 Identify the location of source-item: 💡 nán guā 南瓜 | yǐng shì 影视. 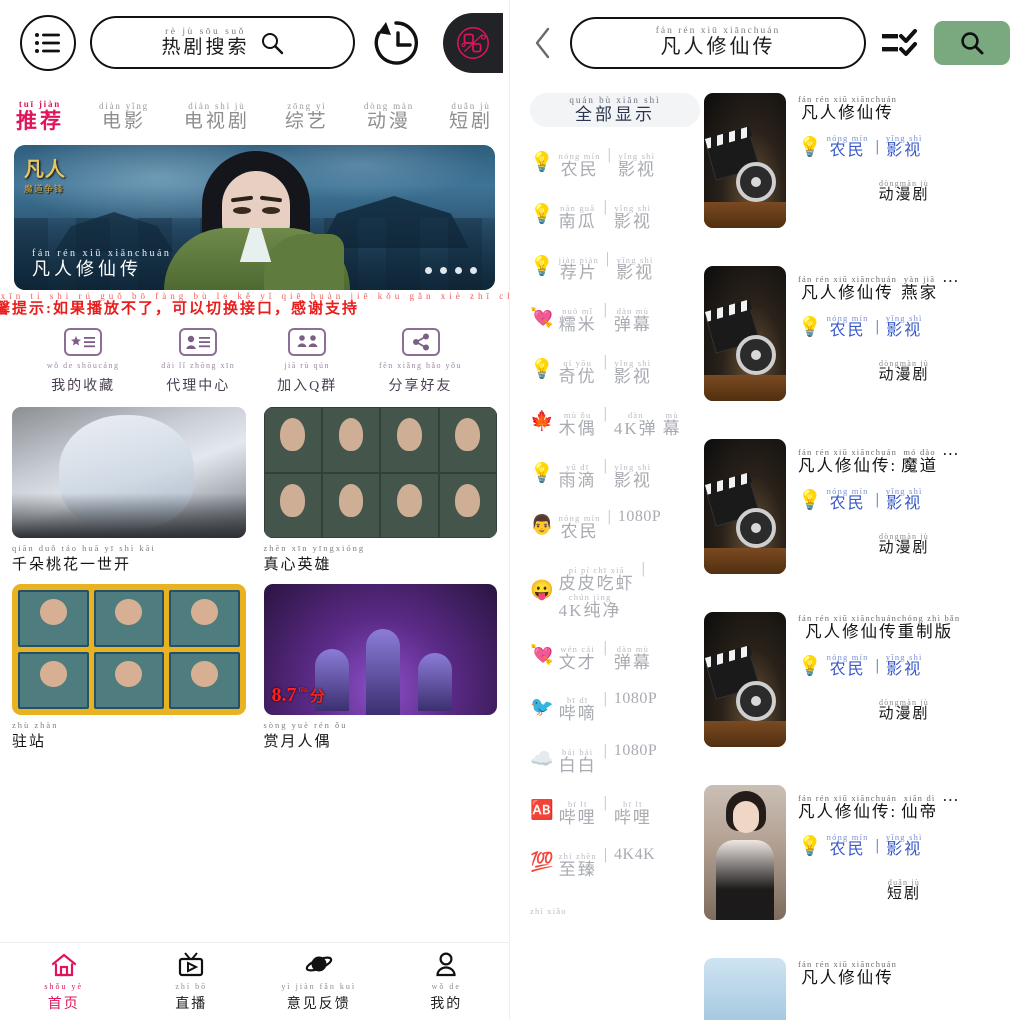
(609, 215).